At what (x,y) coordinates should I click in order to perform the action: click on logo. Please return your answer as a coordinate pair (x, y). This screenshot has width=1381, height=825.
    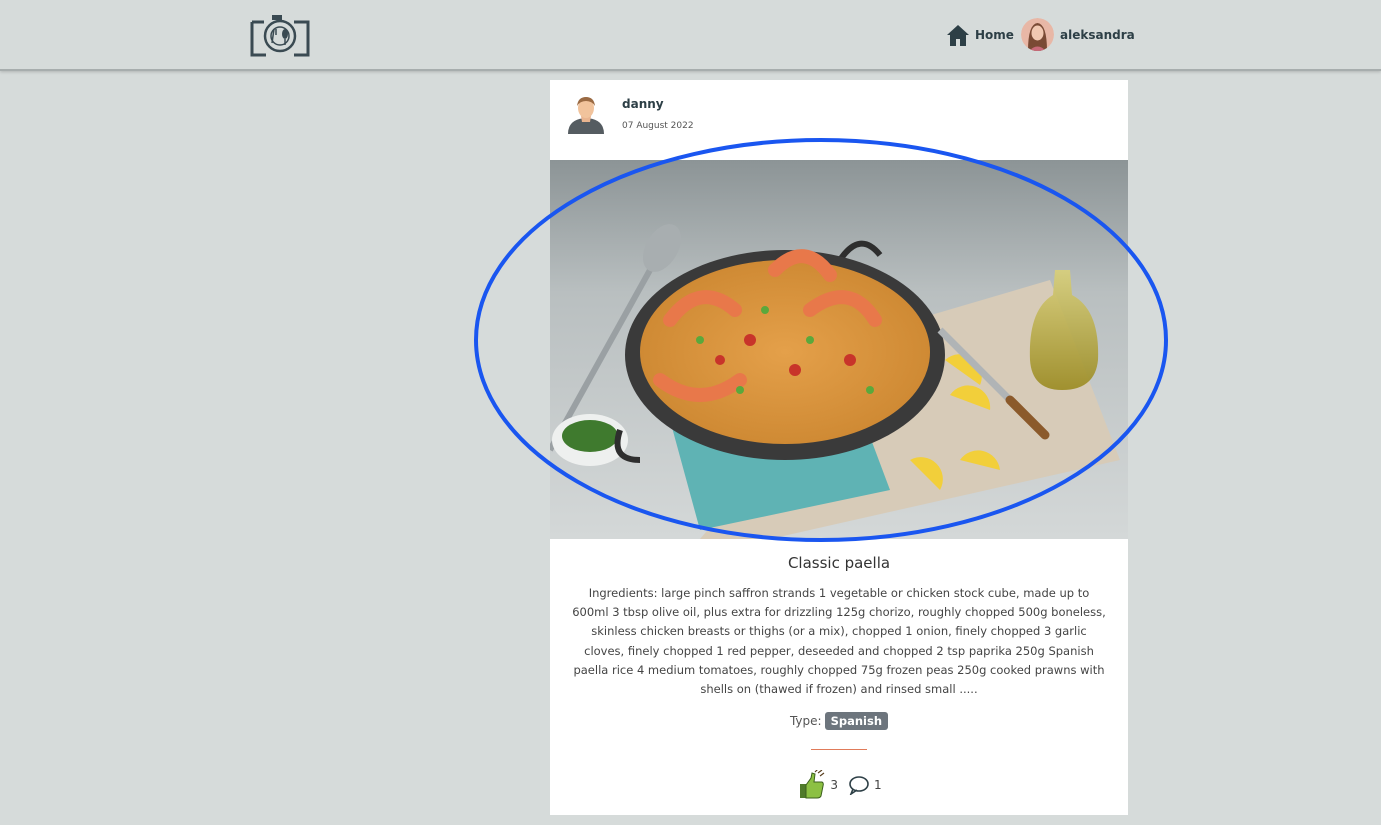
    Looking at the image, I should click on (280, 35).